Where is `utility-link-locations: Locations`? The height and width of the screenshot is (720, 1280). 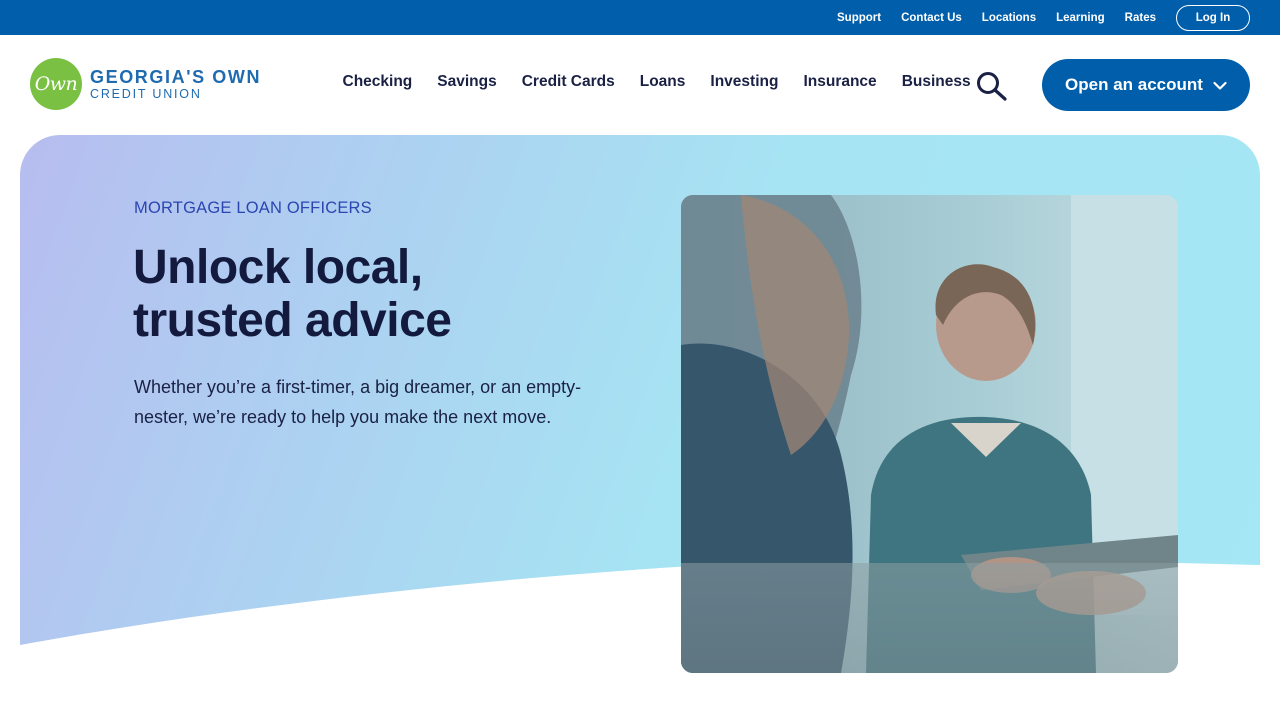 utility-link-locations: Locations is located at coordinates (1009, 18).